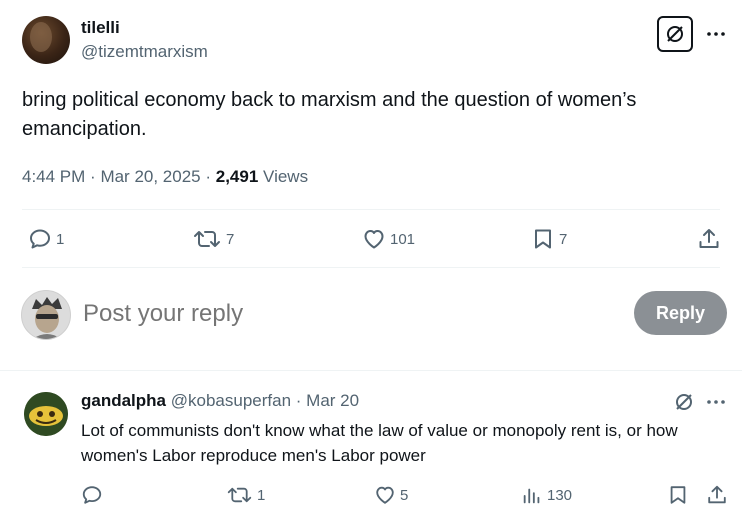 This screenshot has height=525, width=742. I want to click on reply-views-action: 130, so click(546, 495).